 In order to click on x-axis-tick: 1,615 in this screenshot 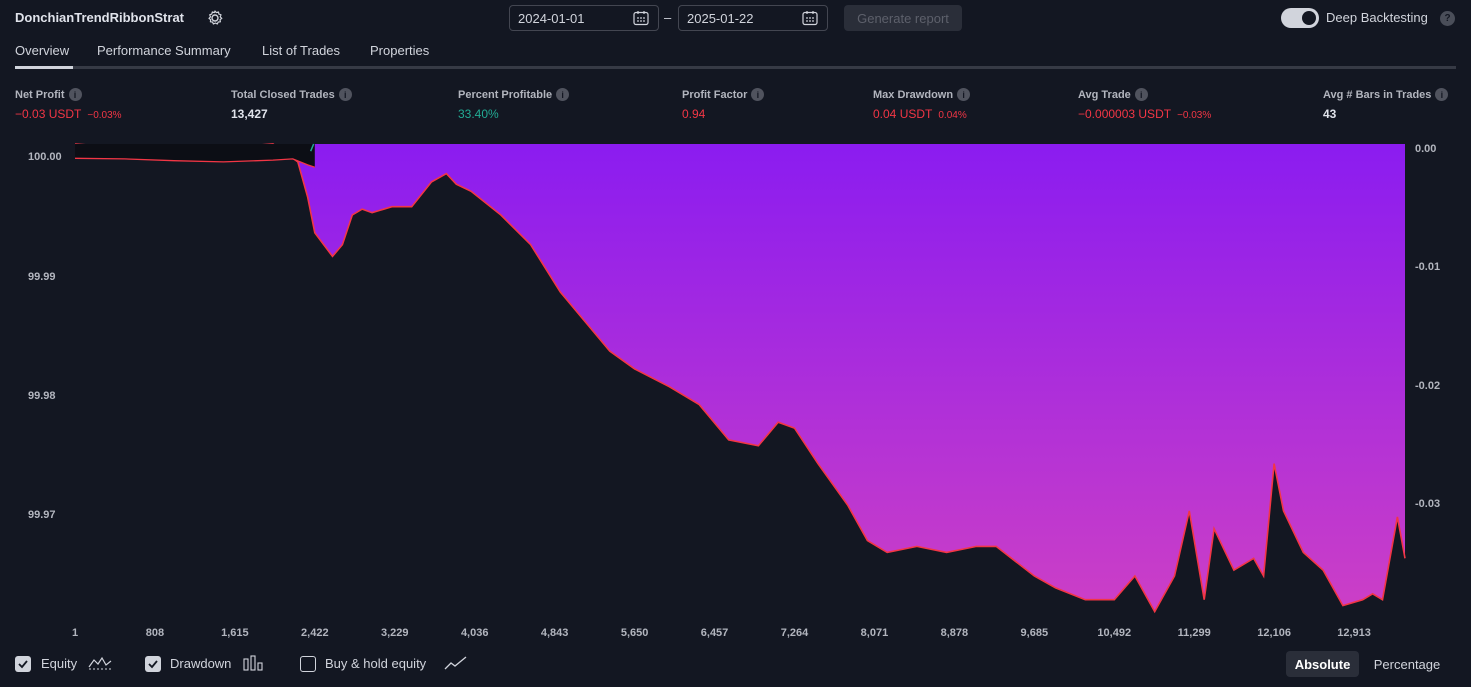, I will do `click(235, 633)`.